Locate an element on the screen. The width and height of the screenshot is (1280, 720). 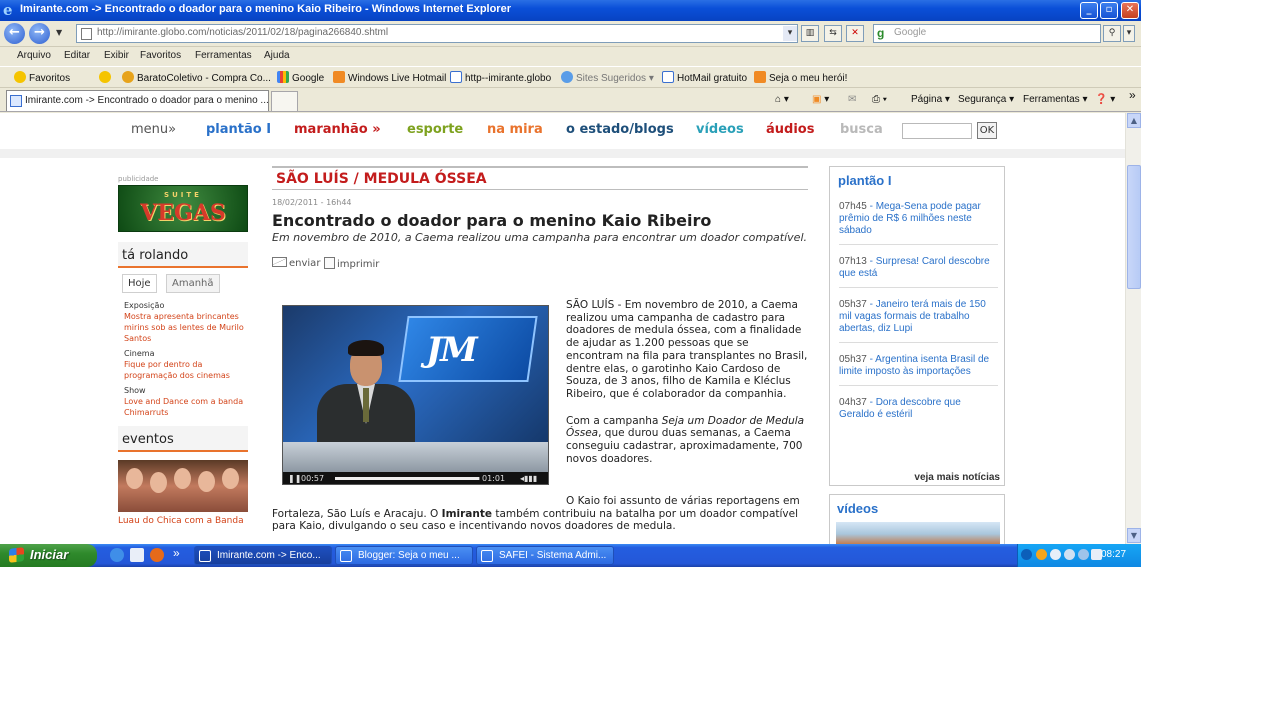
videos-title: vídeos is located at coordinates (917, 508).